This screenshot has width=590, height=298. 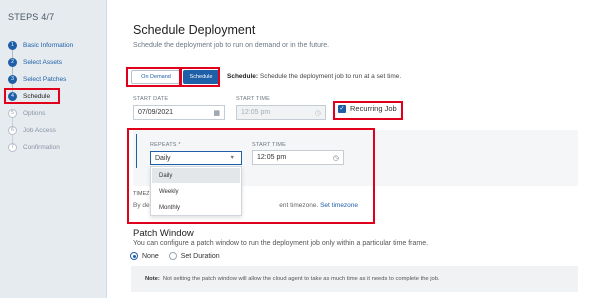 What do you see at coordinates (41, 147) in the screenshot?
I see `step-label: Confirmation` at bounding box center [41, 147].